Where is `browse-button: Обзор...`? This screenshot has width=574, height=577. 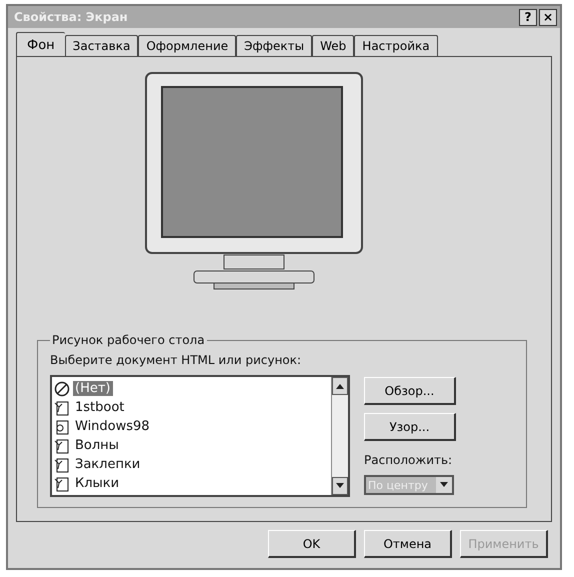 browse-button: Обзор... is located at coordinates (410, 391).